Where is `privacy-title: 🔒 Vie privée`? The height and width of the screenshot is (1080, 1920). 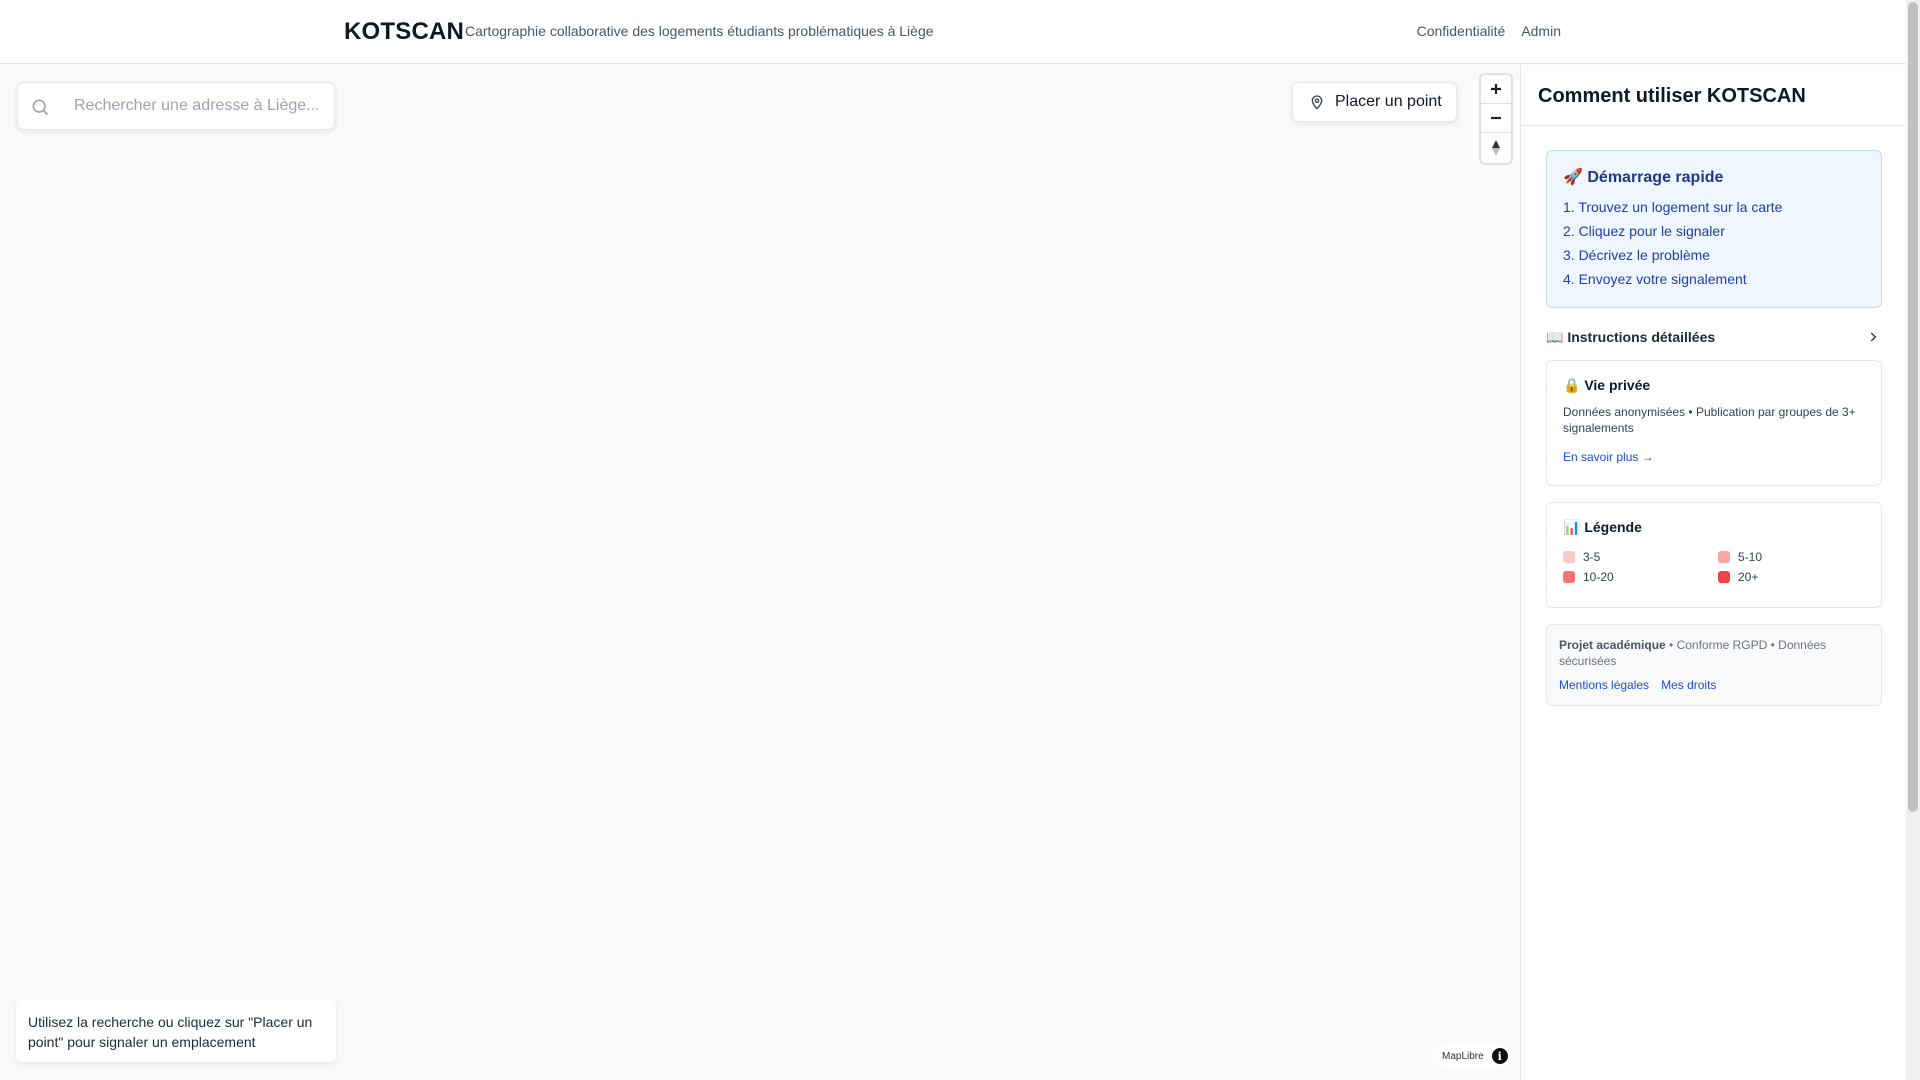 privacy-title: 🔒 Vie privée is located at coordinates (1607, 385).